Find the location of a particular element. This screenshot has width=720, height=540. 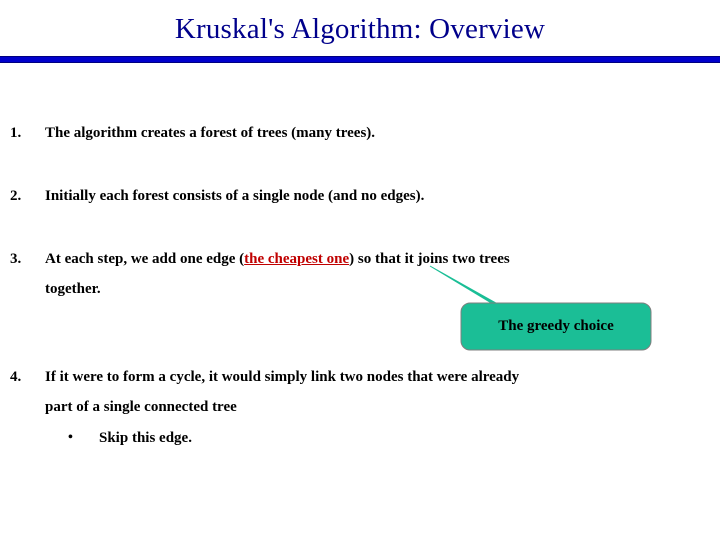

list-item-number: 4. is located at coordinates (16, 377).